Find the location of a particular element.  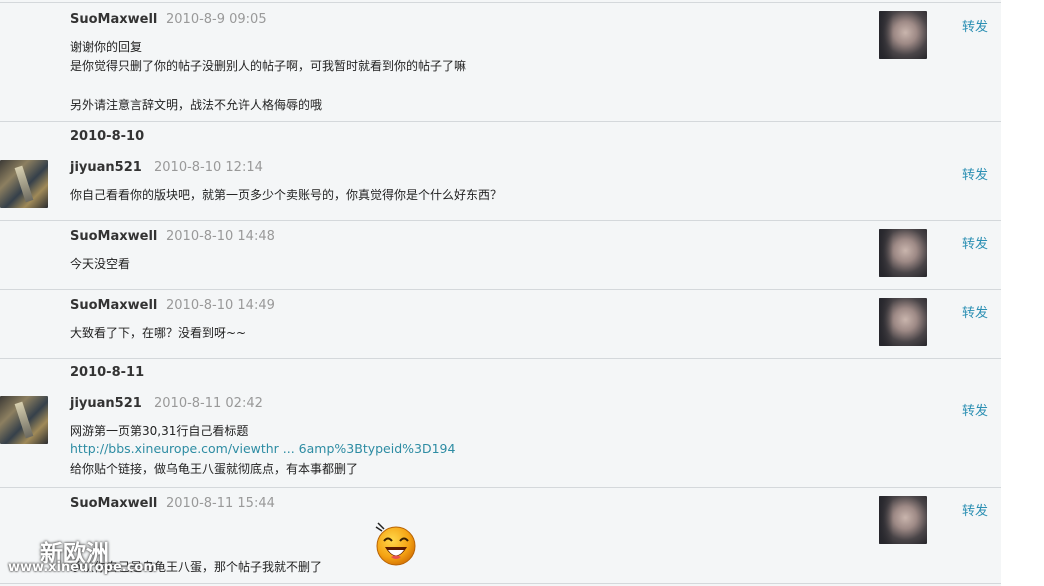

message-text: 另外请注意言辞文明，战法不允许人格侮辱的哦 is located at coordinates (196, 105).